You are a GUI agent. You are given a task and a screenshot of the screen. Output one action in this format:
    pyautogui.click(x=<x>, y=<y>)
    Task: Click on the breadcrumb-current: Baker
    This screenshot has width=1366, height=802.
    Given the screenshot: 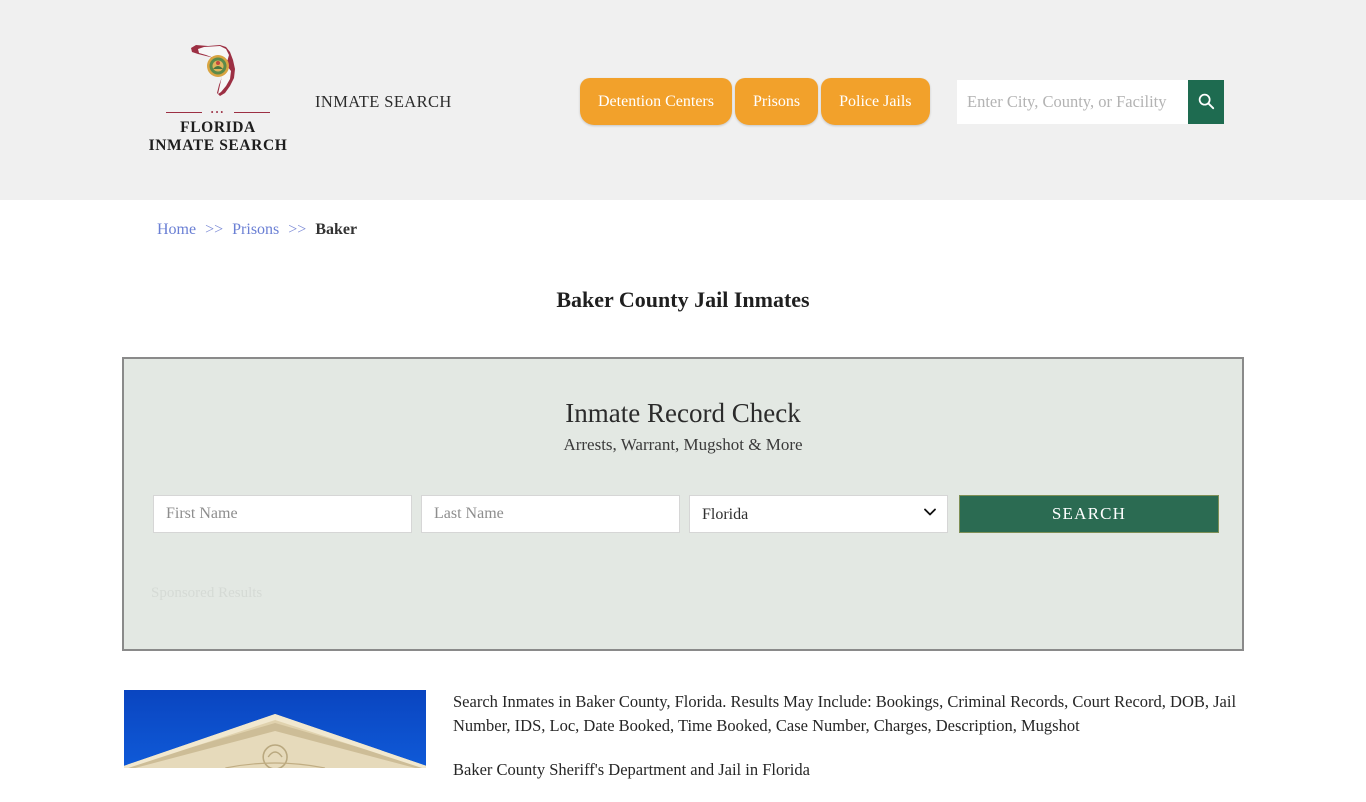 What is the action you would take?
    pyautogui.click(x=336, y=229)
    